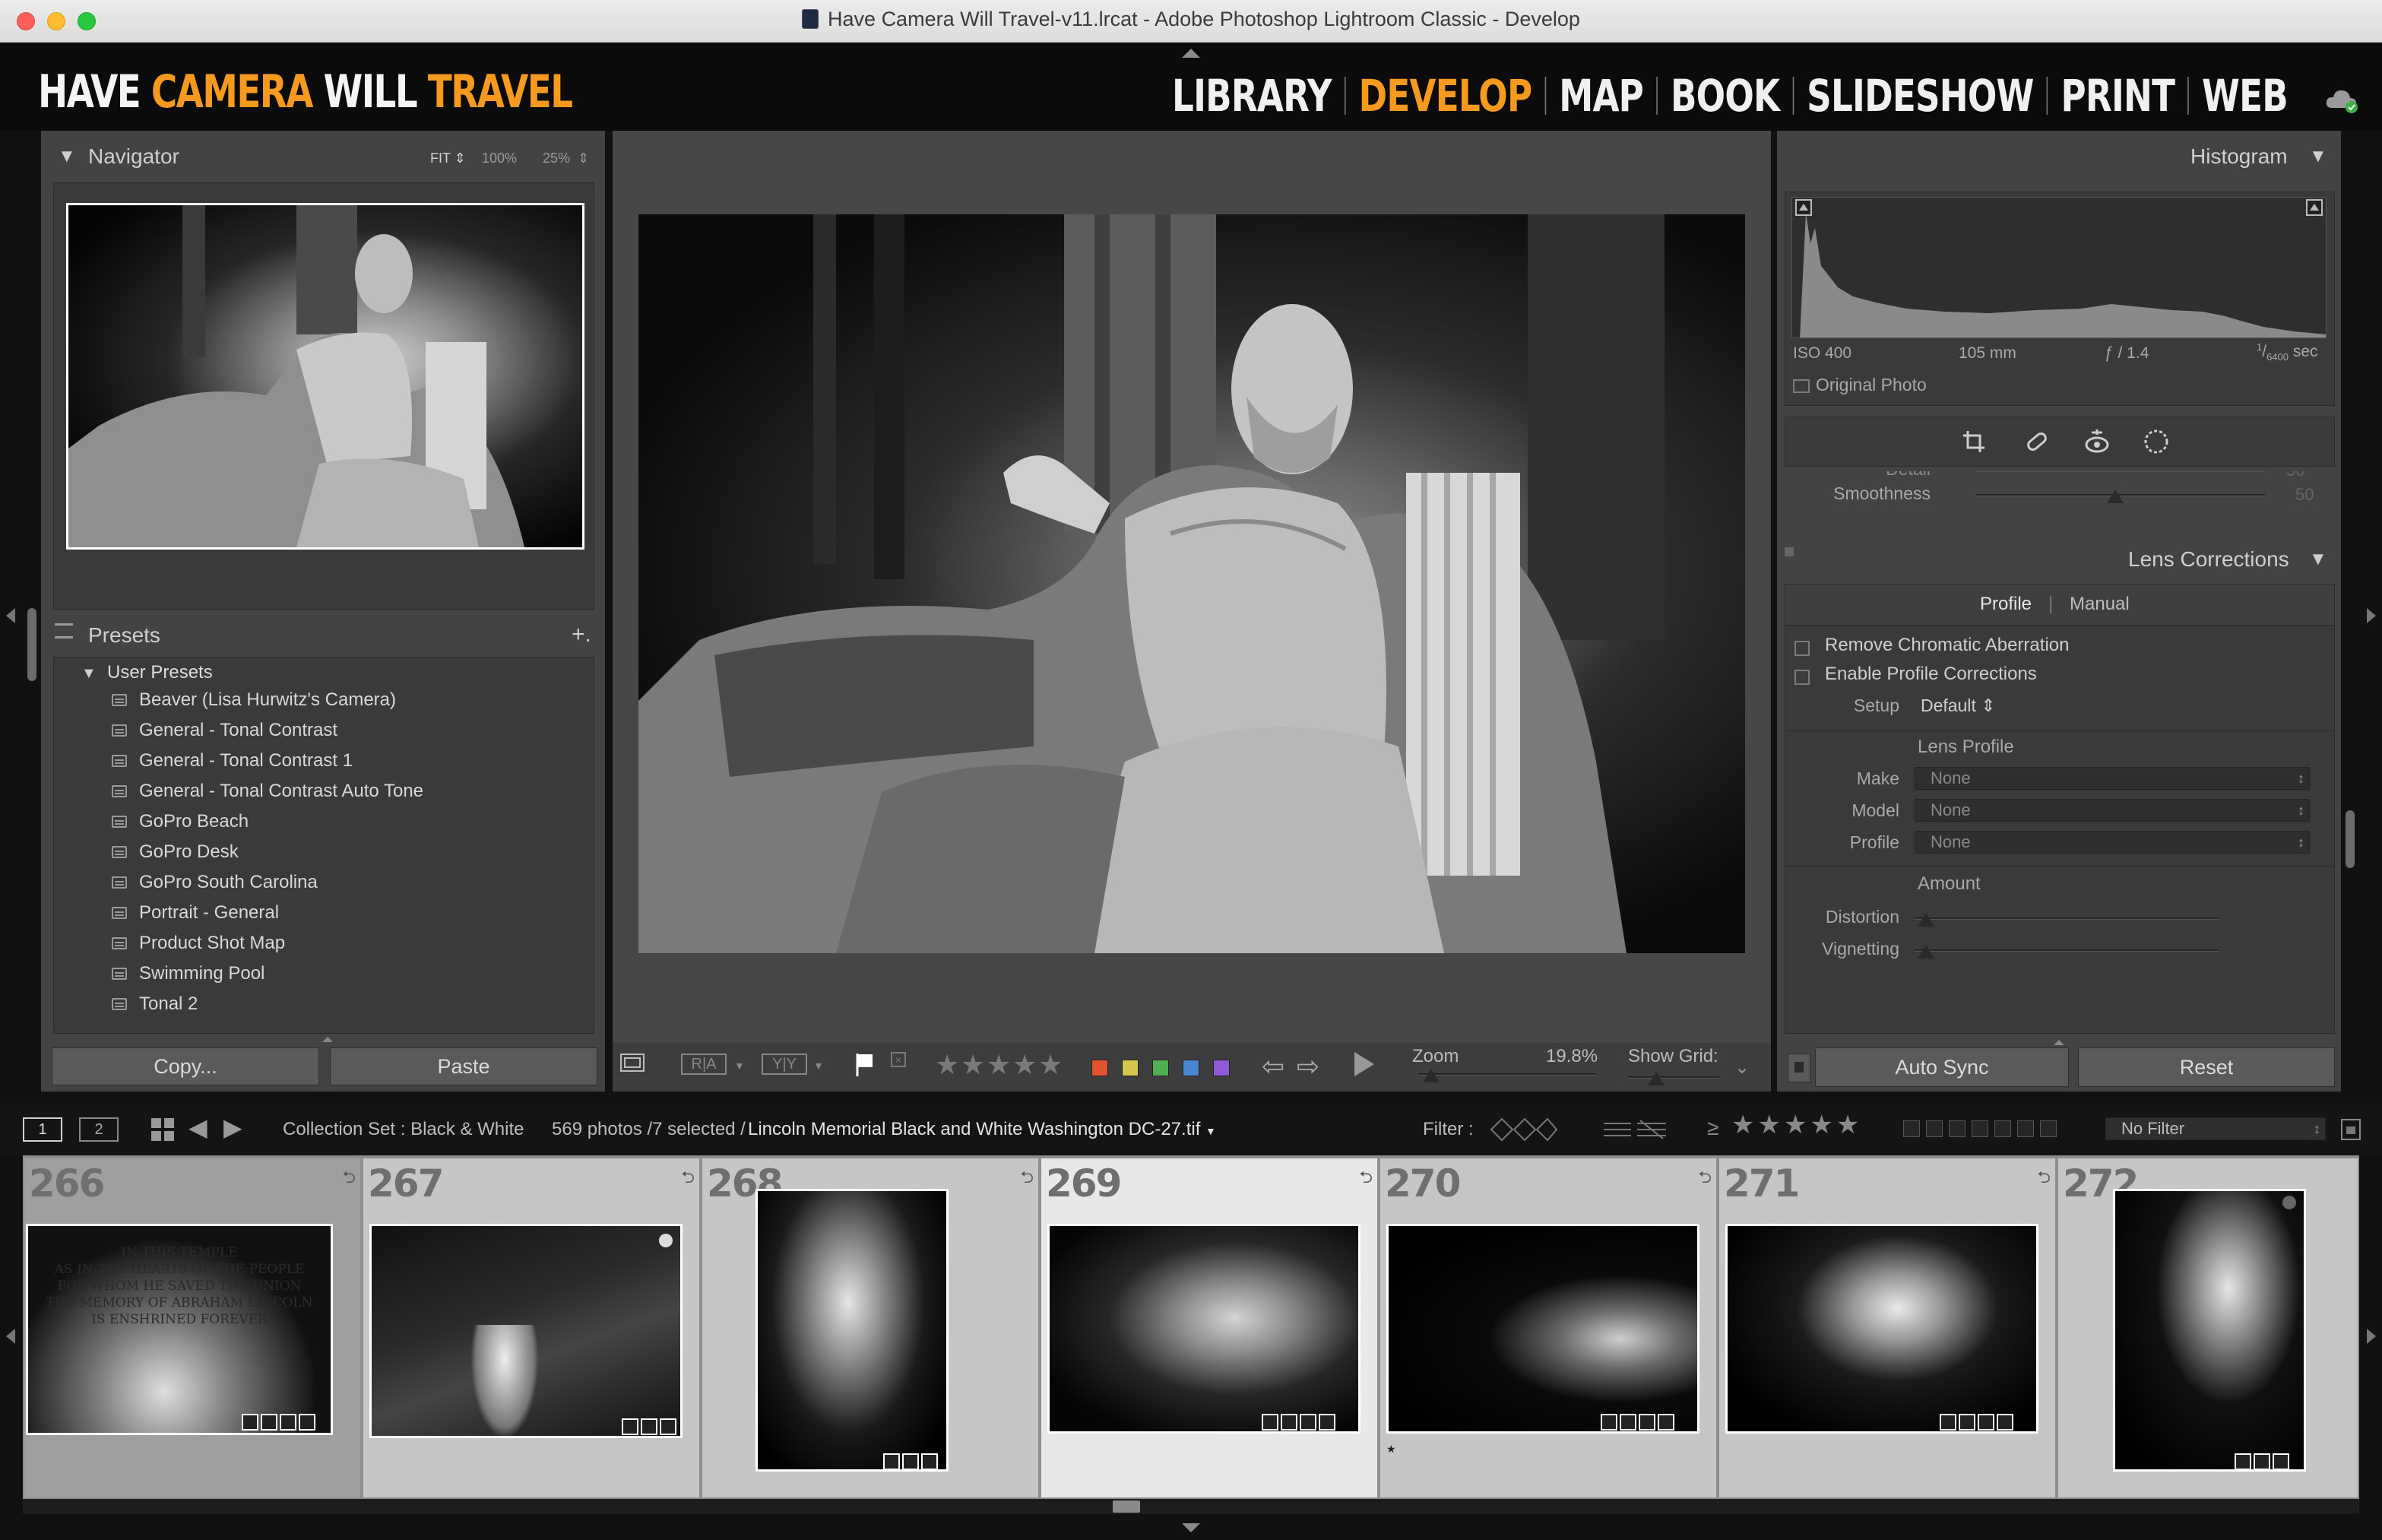  I want to click on auto-sync-toggle-switch, so click(1799, 1068).